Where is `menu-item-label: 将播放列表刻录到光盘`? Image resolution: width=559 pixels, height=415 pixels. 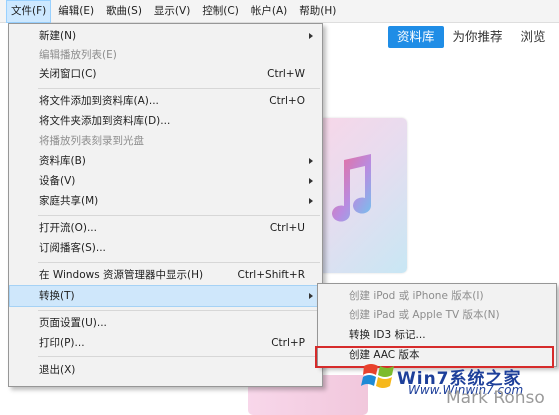 menu-item-label: 将播放列表刻录到光盘 is located at coordinates (91, 141).